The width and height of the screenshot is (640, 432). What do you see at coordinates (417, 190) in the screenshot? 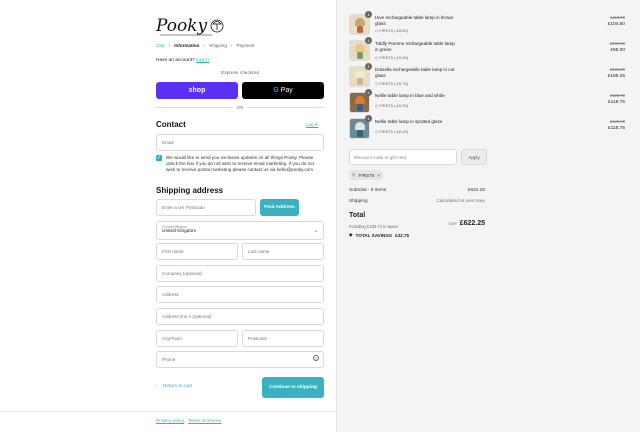
I see `subtotal-row: Subtotal · 5 items £622.25` at bounding box center [417, 190].